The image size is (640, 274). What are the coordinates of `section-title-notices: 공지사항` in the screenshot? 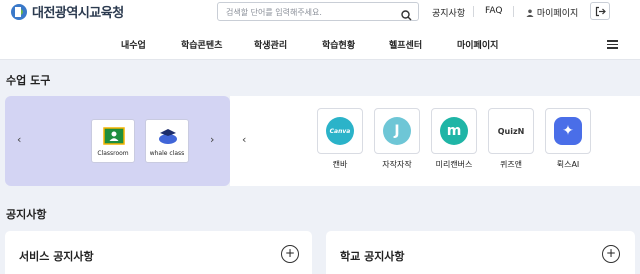 It's located at (26, 214).